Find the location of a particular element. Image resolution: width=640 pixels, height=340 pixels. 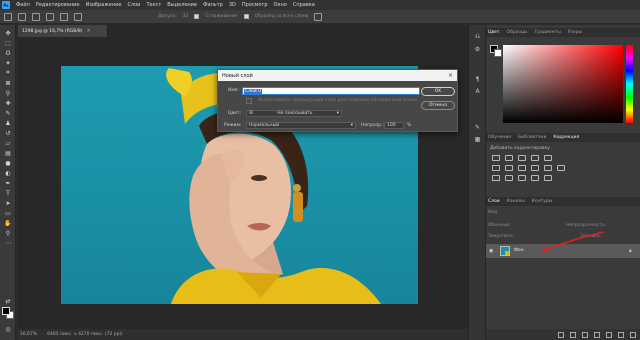

selection-intersect-icon is located at coordinates (78, 16).